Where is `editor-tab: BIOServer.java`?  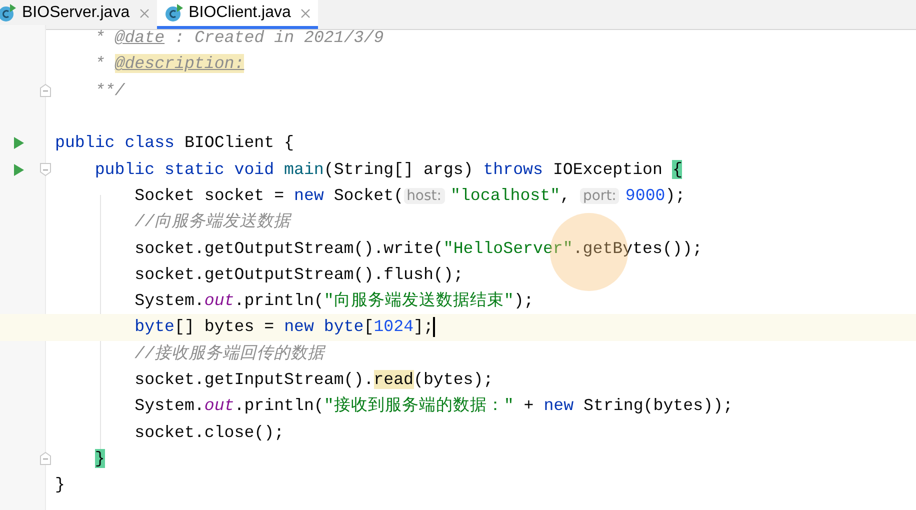 editor-tab: BIOServer.java is located at coordinates (78, 14).